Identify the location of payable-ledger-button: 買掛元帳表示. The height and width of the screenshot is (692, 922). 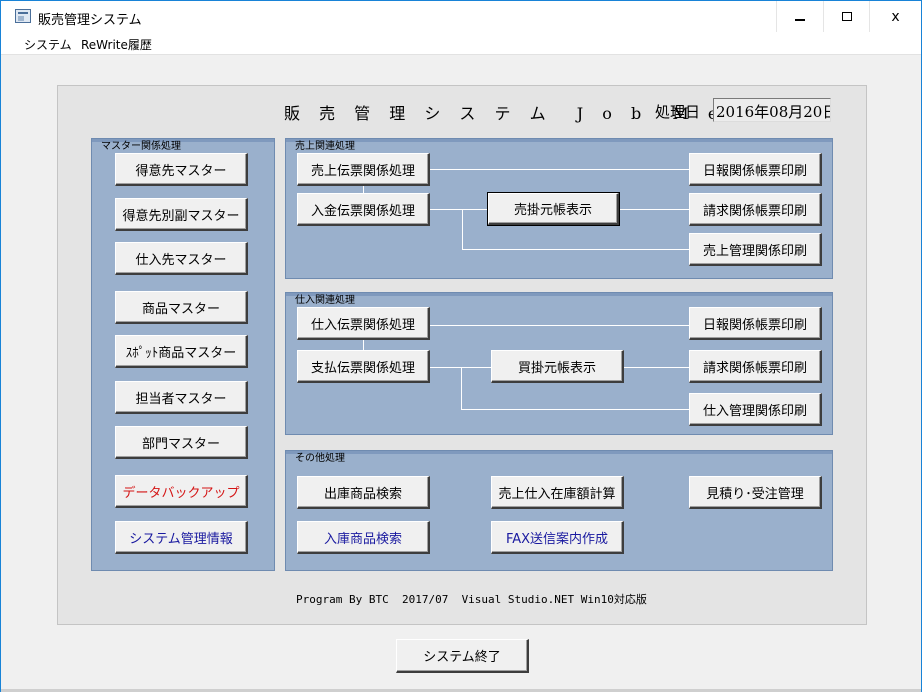
(557, 366).